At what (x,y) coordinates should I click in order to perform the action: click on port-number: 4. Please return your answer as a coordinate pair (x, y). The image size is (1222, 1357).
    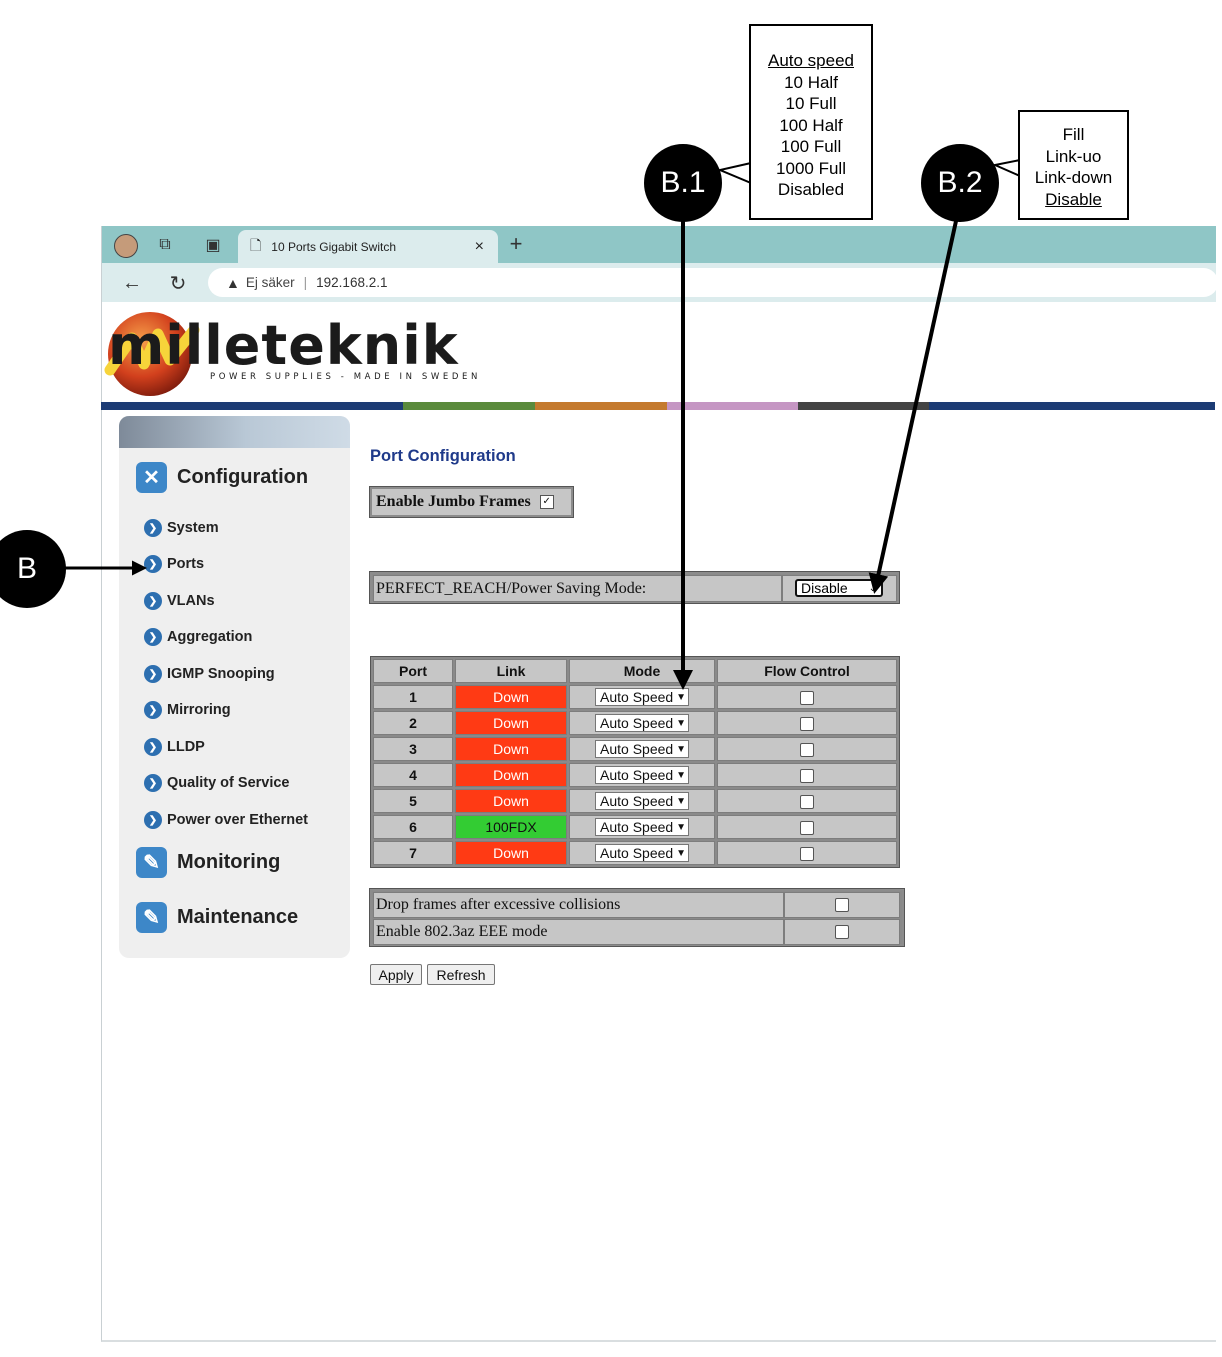
    Looking at the image, I should click on (413, 775).